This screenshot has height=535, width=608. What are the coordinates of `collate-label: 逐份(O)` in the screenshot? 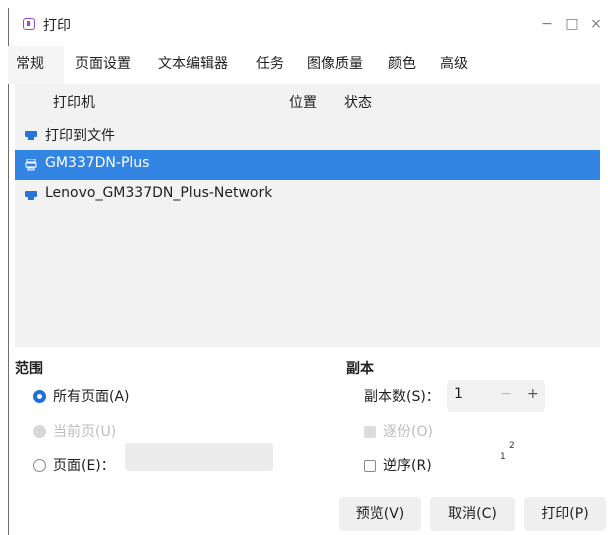 It's located at (408, 432).